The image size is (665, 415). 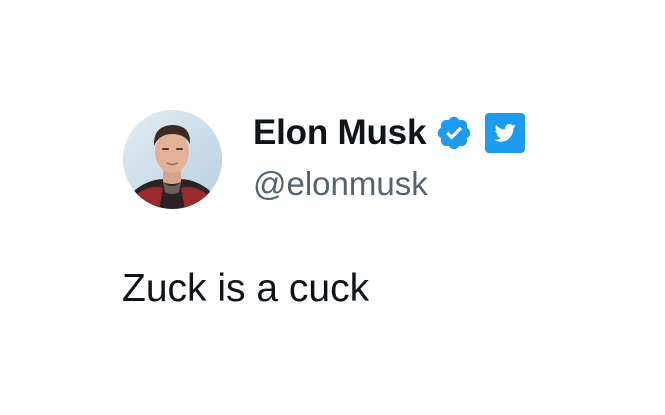 I want to click on tweet-text: Zuck is a cuck, so click(x=246, y=288).